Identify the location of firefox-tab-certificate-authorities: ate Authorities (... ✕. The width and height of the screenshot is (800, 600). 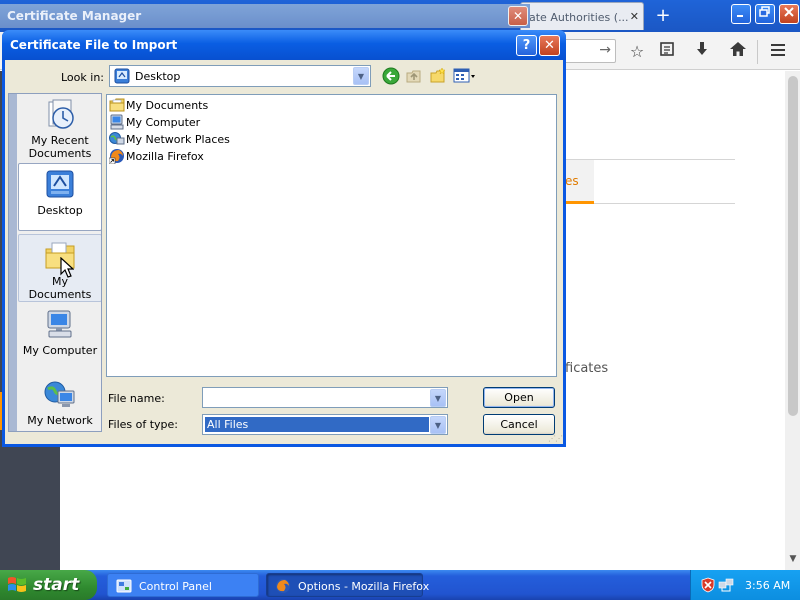
(582, 16).